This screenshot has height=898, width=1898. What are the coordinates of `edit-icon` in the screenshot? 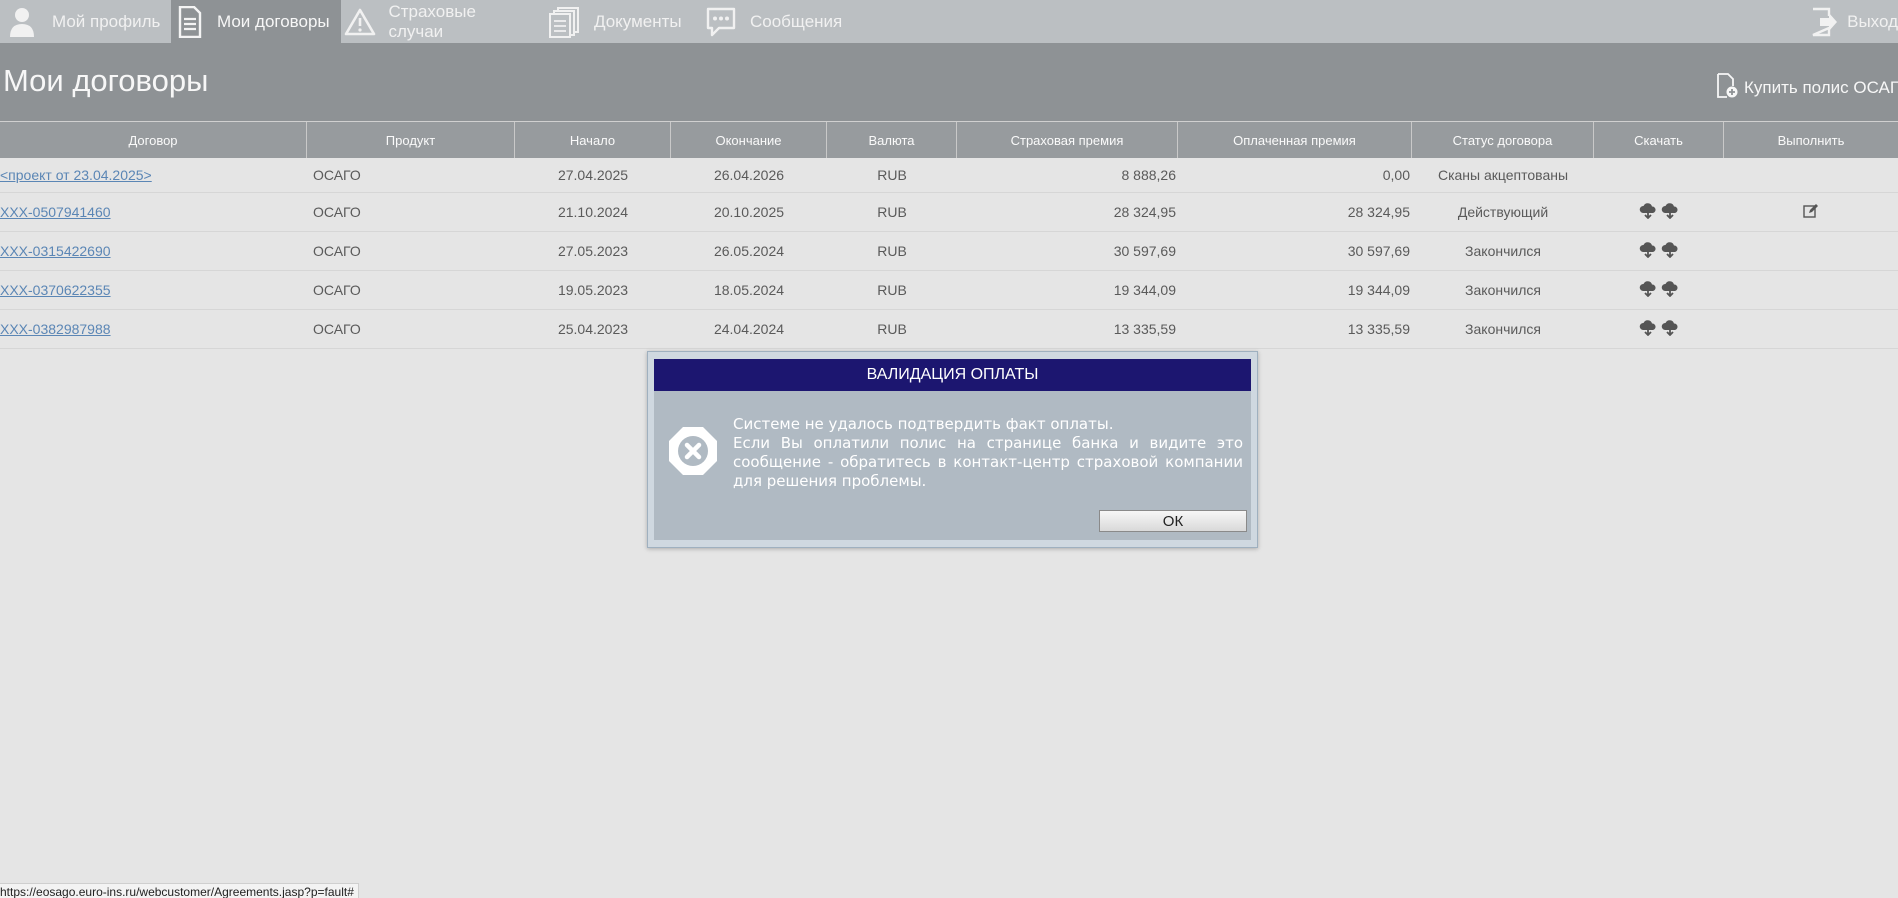 It's located at (1811, 212).